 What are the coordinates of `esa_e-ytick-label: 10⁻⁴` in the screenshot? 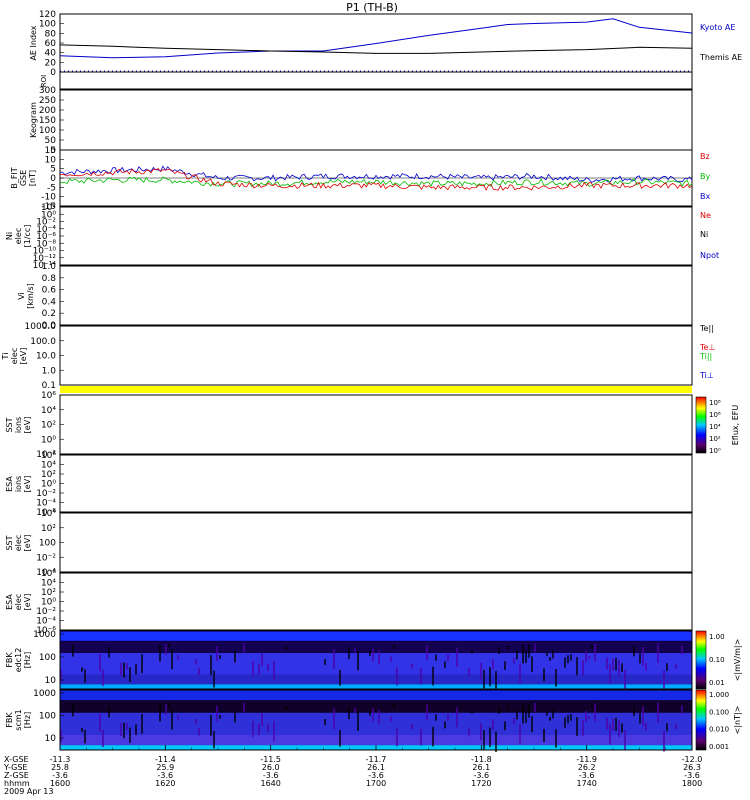 It's located at (46, 622).